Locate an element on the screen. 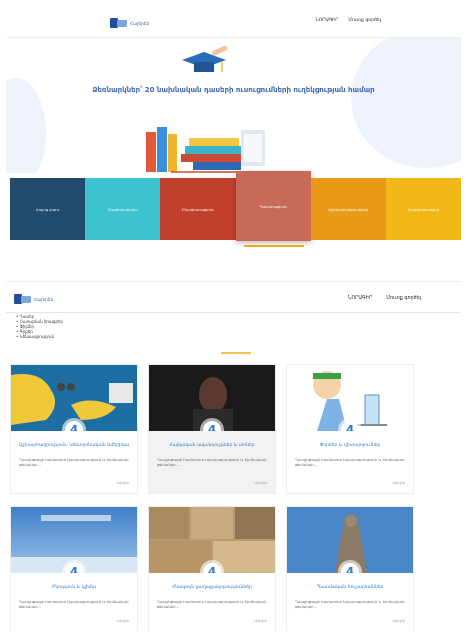 The image size is (465, 634). books-illustration is located at coordinates (211, 150).